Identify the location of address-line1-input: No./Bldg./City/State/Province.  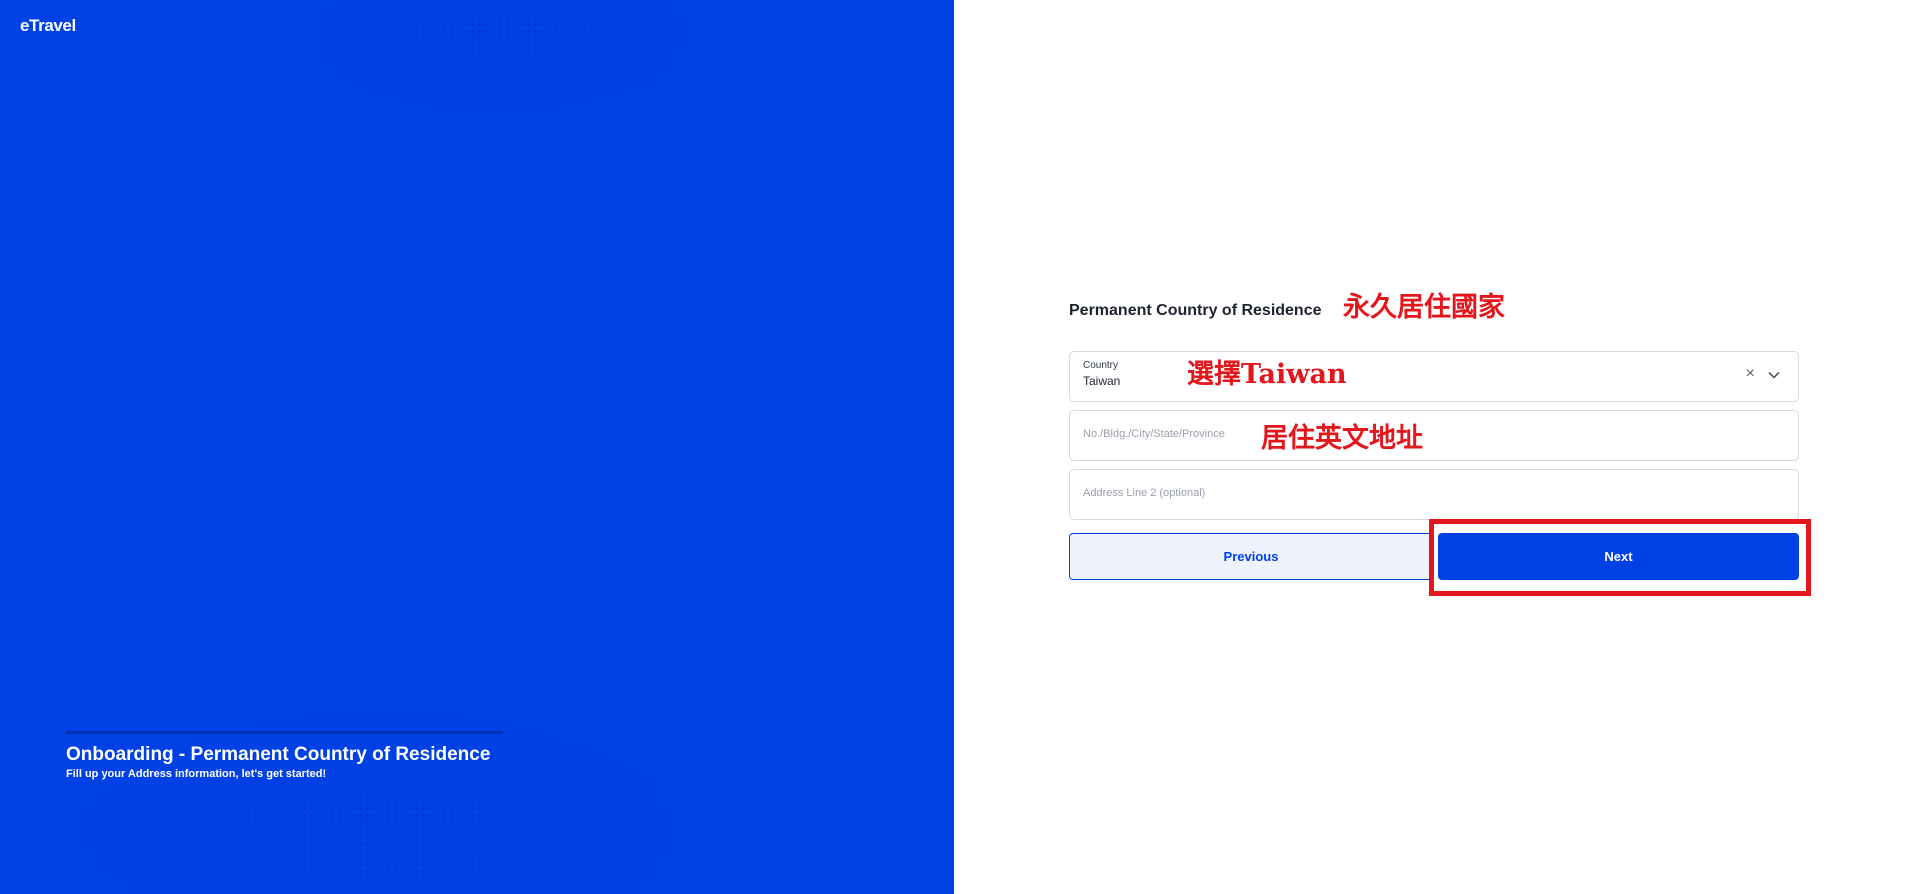
(1434, 435).